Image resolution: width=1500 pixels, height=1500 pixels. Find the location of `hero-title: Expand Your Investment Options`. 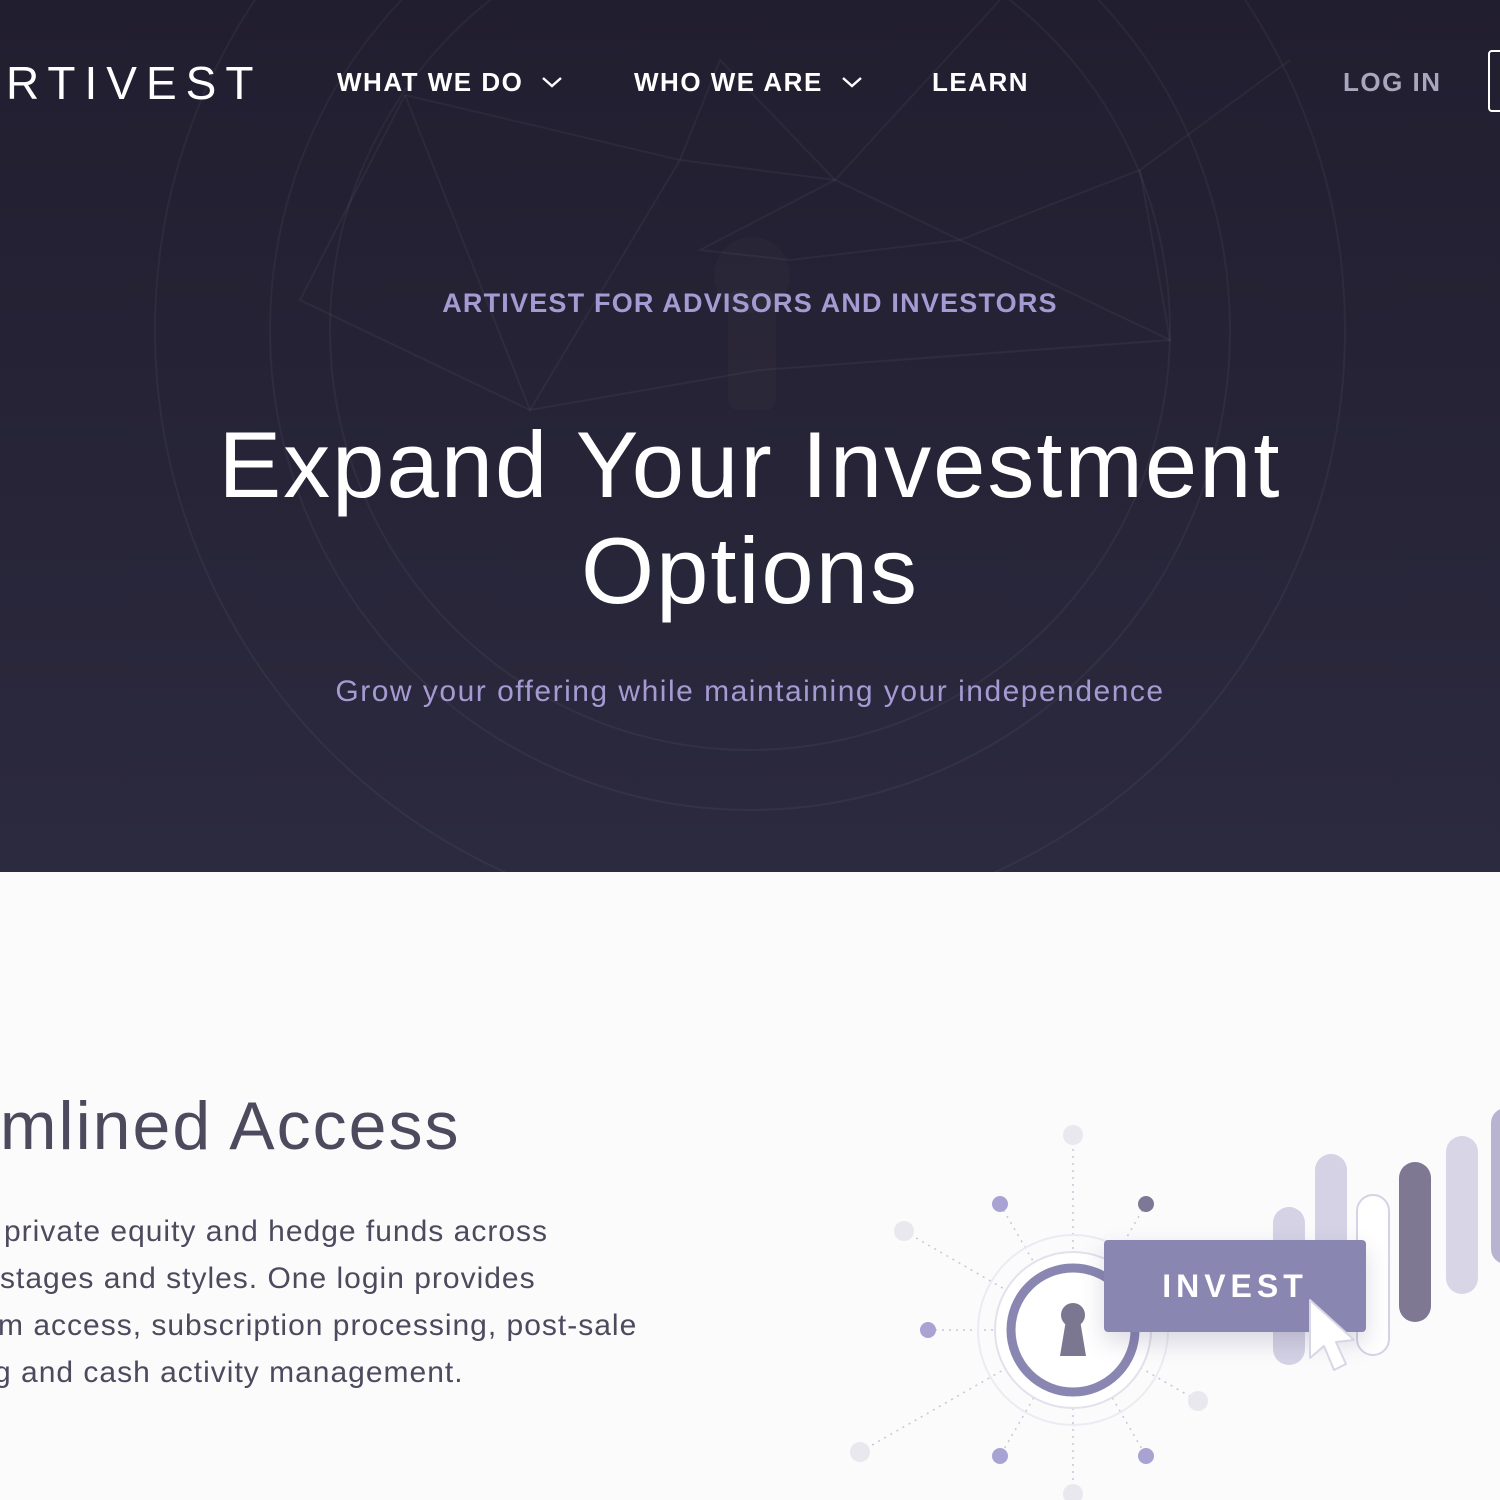

hero-title: Expand Your Investment Options is located at coordinates (750, 518).